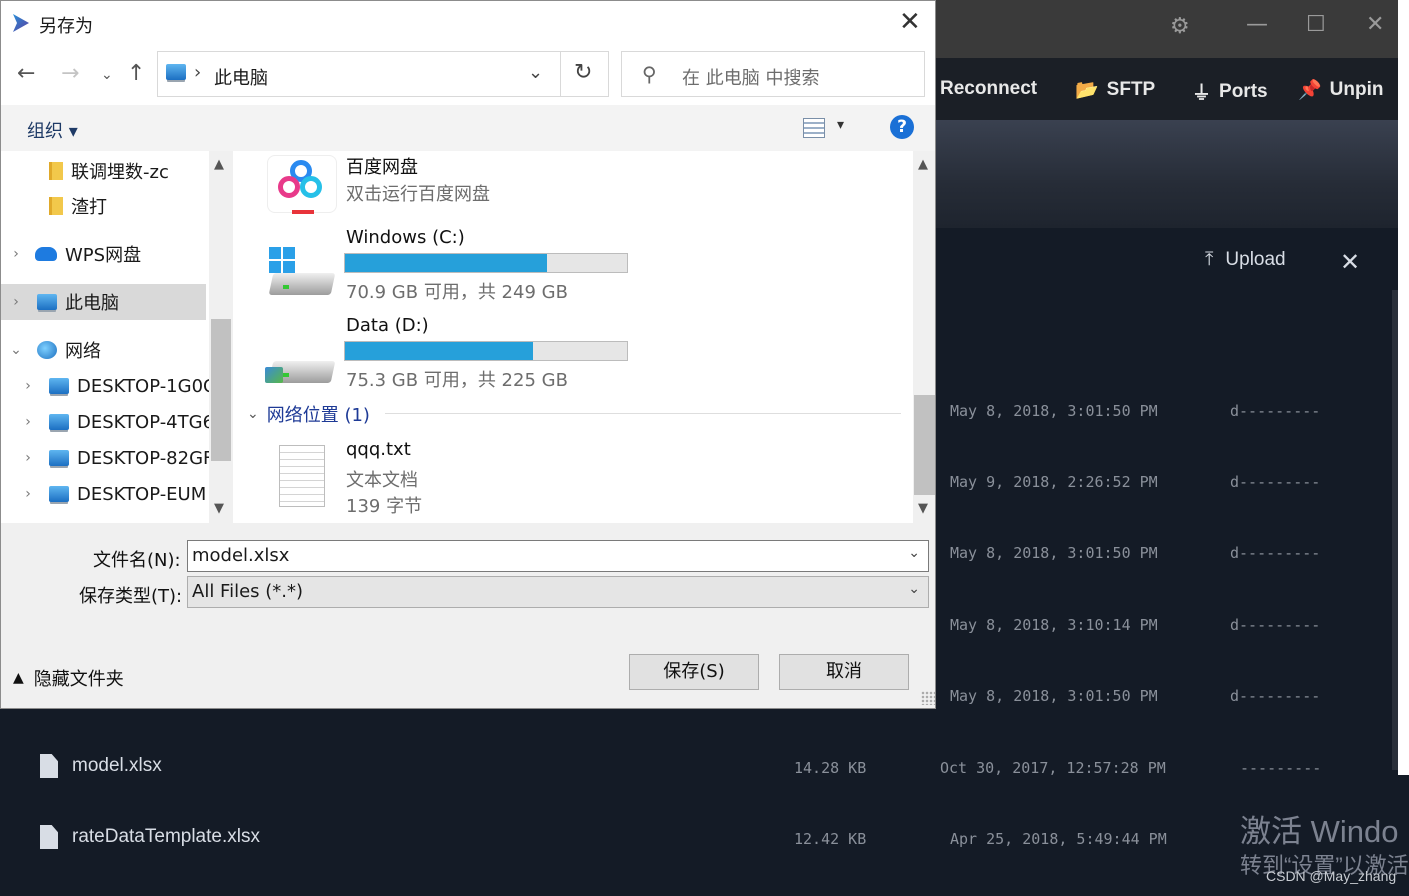  What do you see at coordinates (1054, 553) in the screenshot?
I see `row-date: May 8, 2018, 3:01:50 PM` at bounding box center [1054, 553].